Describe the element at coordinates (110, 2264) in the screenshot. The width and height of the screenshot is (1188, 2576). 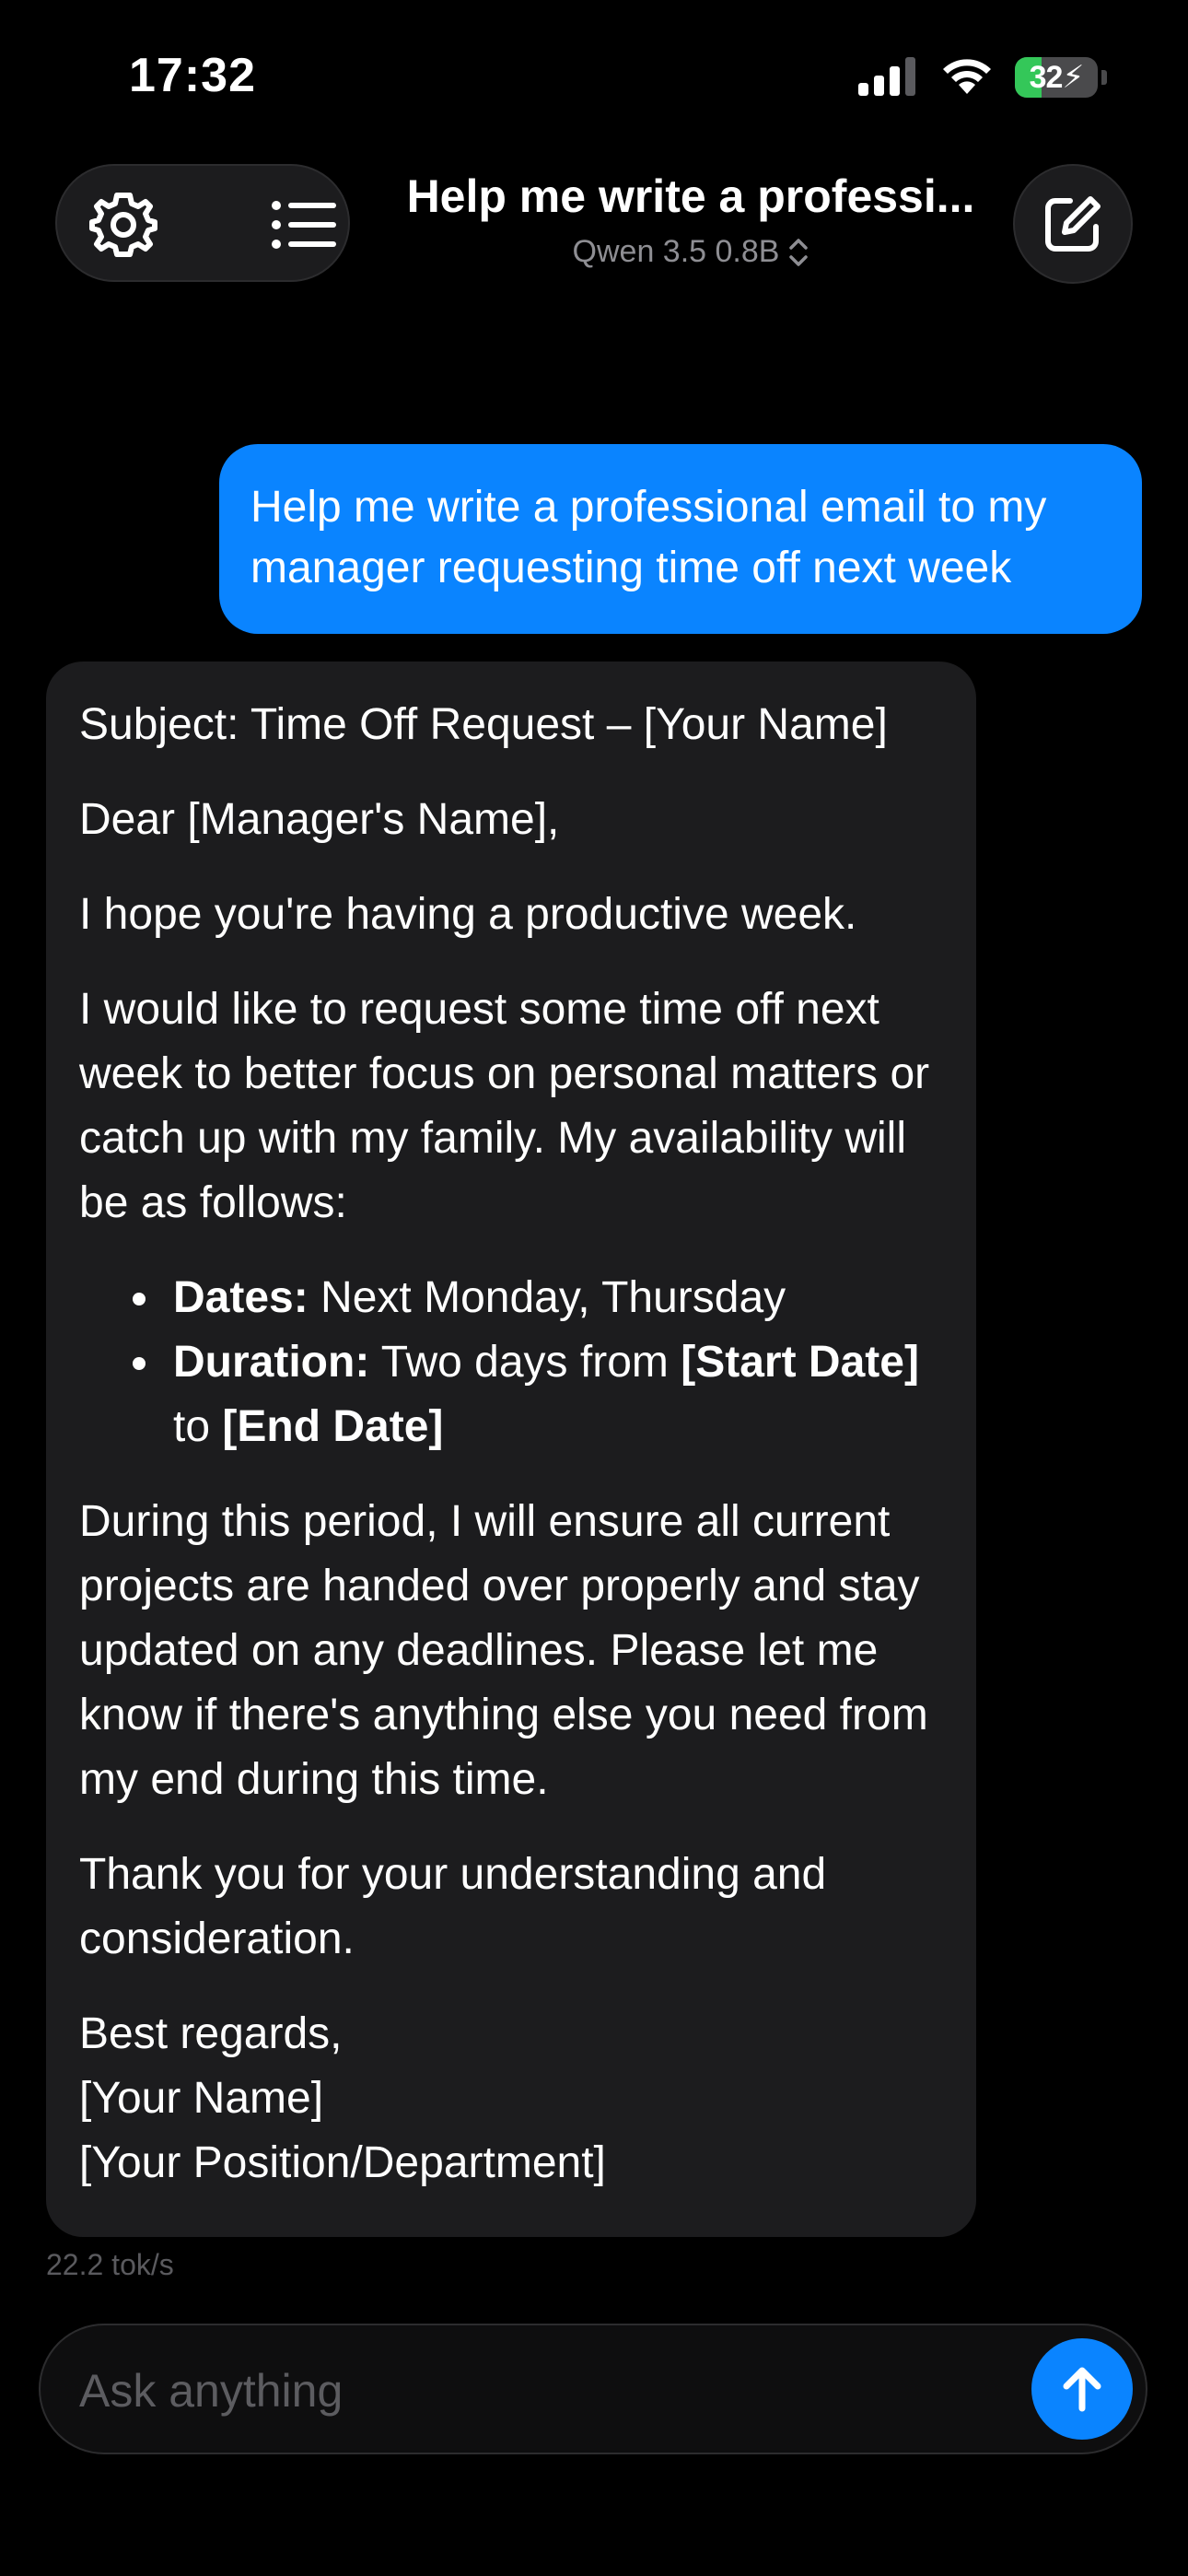
I see `token-rate: 22.2 tok/s` at that location.